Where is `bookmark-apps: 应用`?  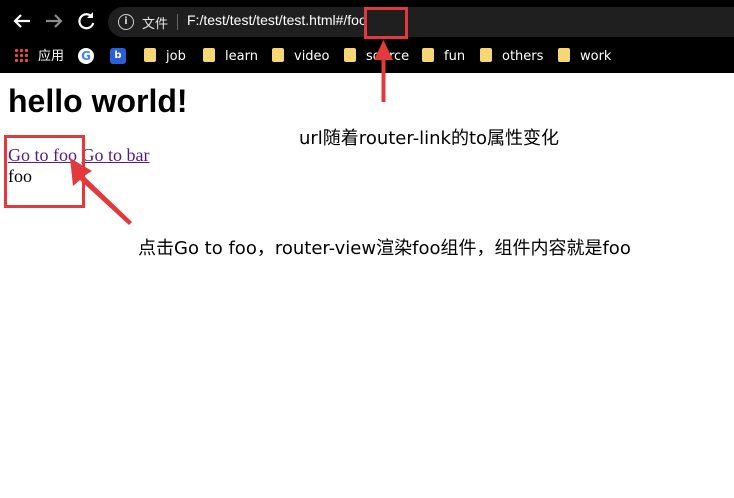 bookmark-apps: 应用 is located at coordinates (39, 57).